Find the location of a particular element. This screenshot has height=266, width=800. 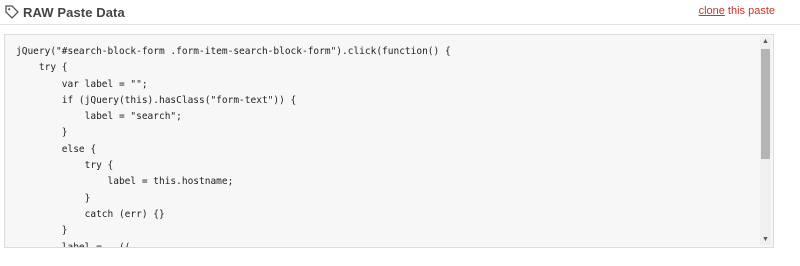

vertical-scrollbar: ▲ ▼ is located at coordinates (765, 141).